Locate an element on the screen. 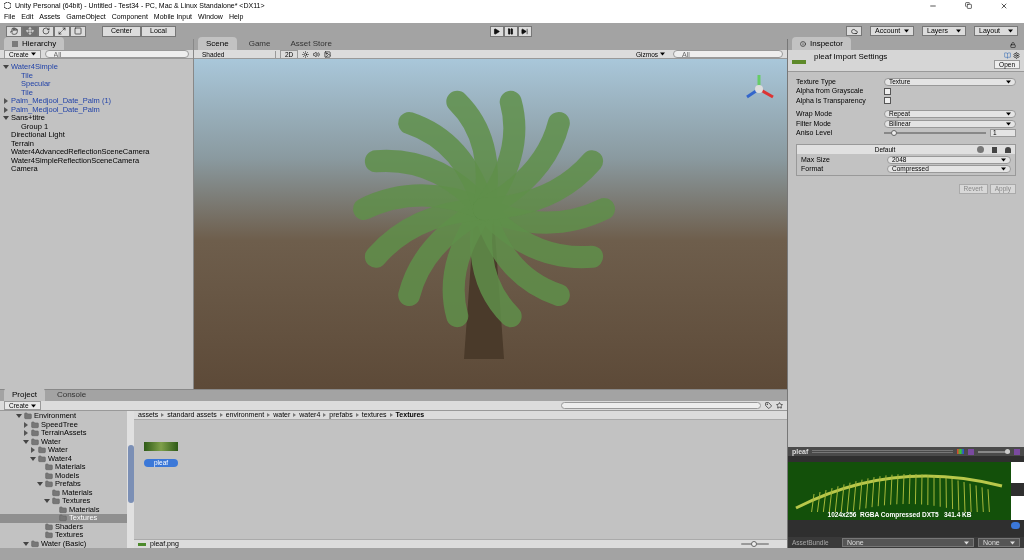  close-icon is located at coordinates (1004, 5).